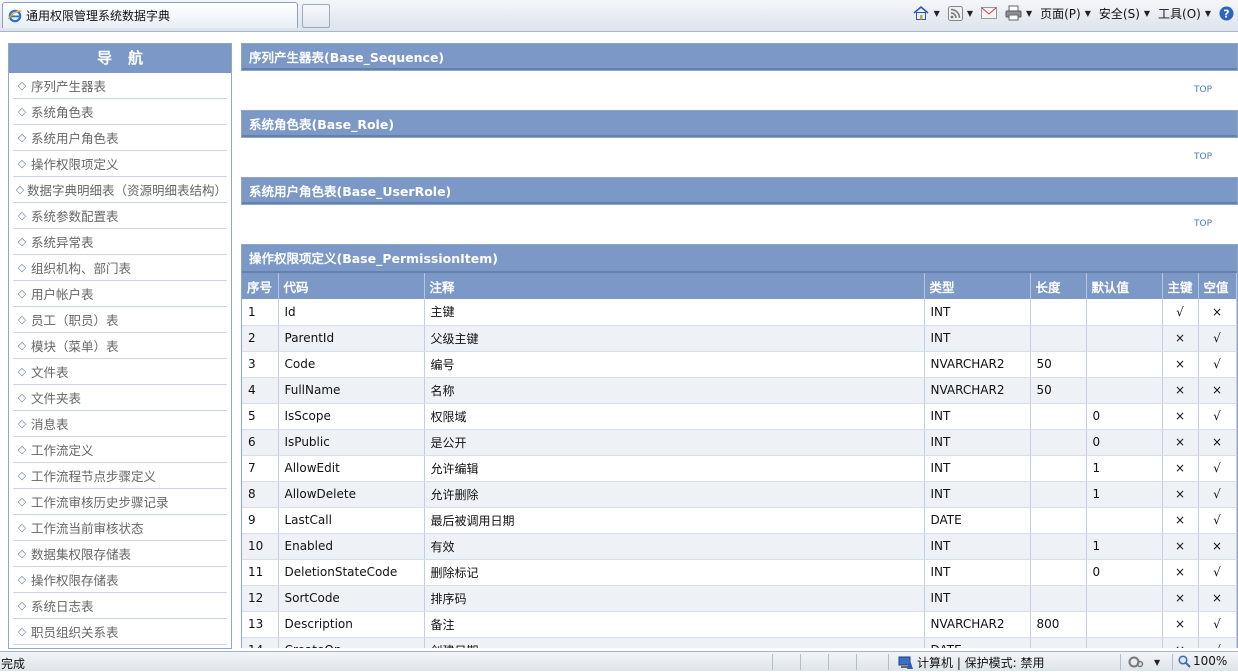  Describe the element at coordinates (1184, 661) in the screenshot. I see `magnifier-icon` at that location.